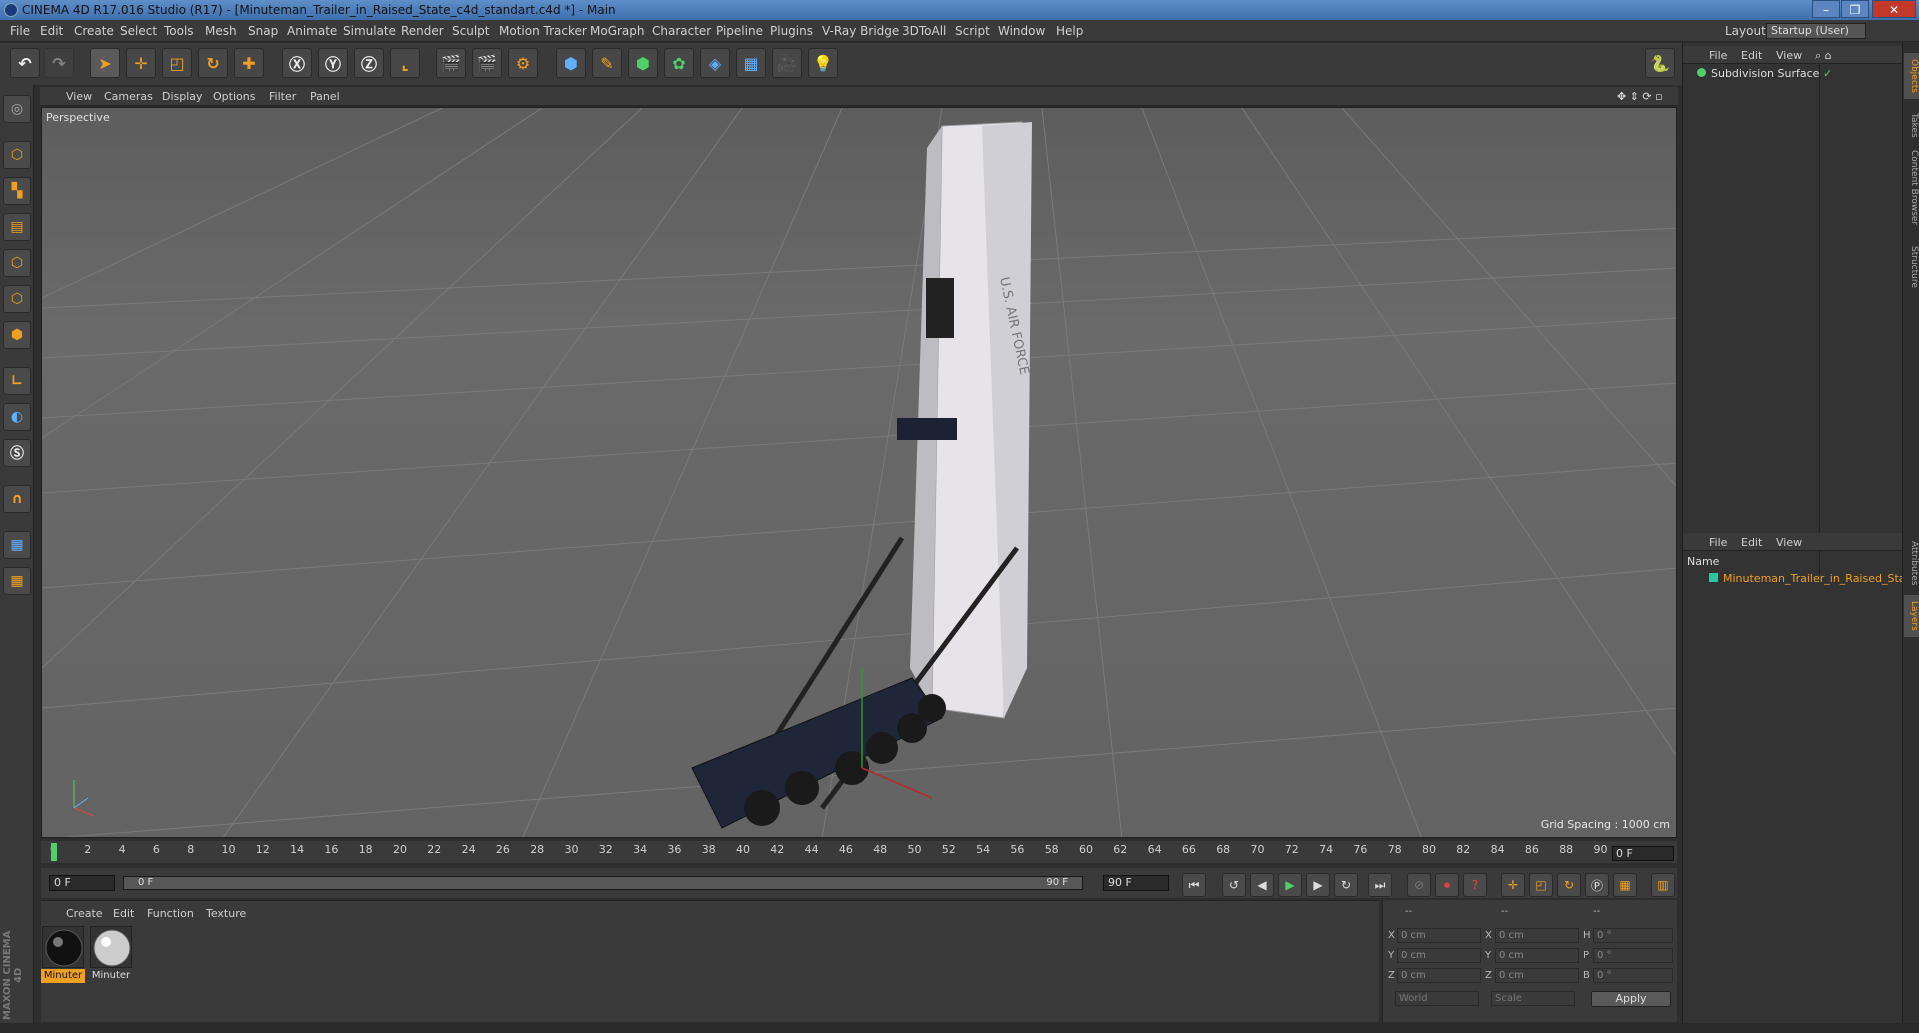 This screenshot has height=1033, width=1919. Describe the element at coordinates (571, 63) in the screenshot. I see `cube-icon: ⬢` at that location.